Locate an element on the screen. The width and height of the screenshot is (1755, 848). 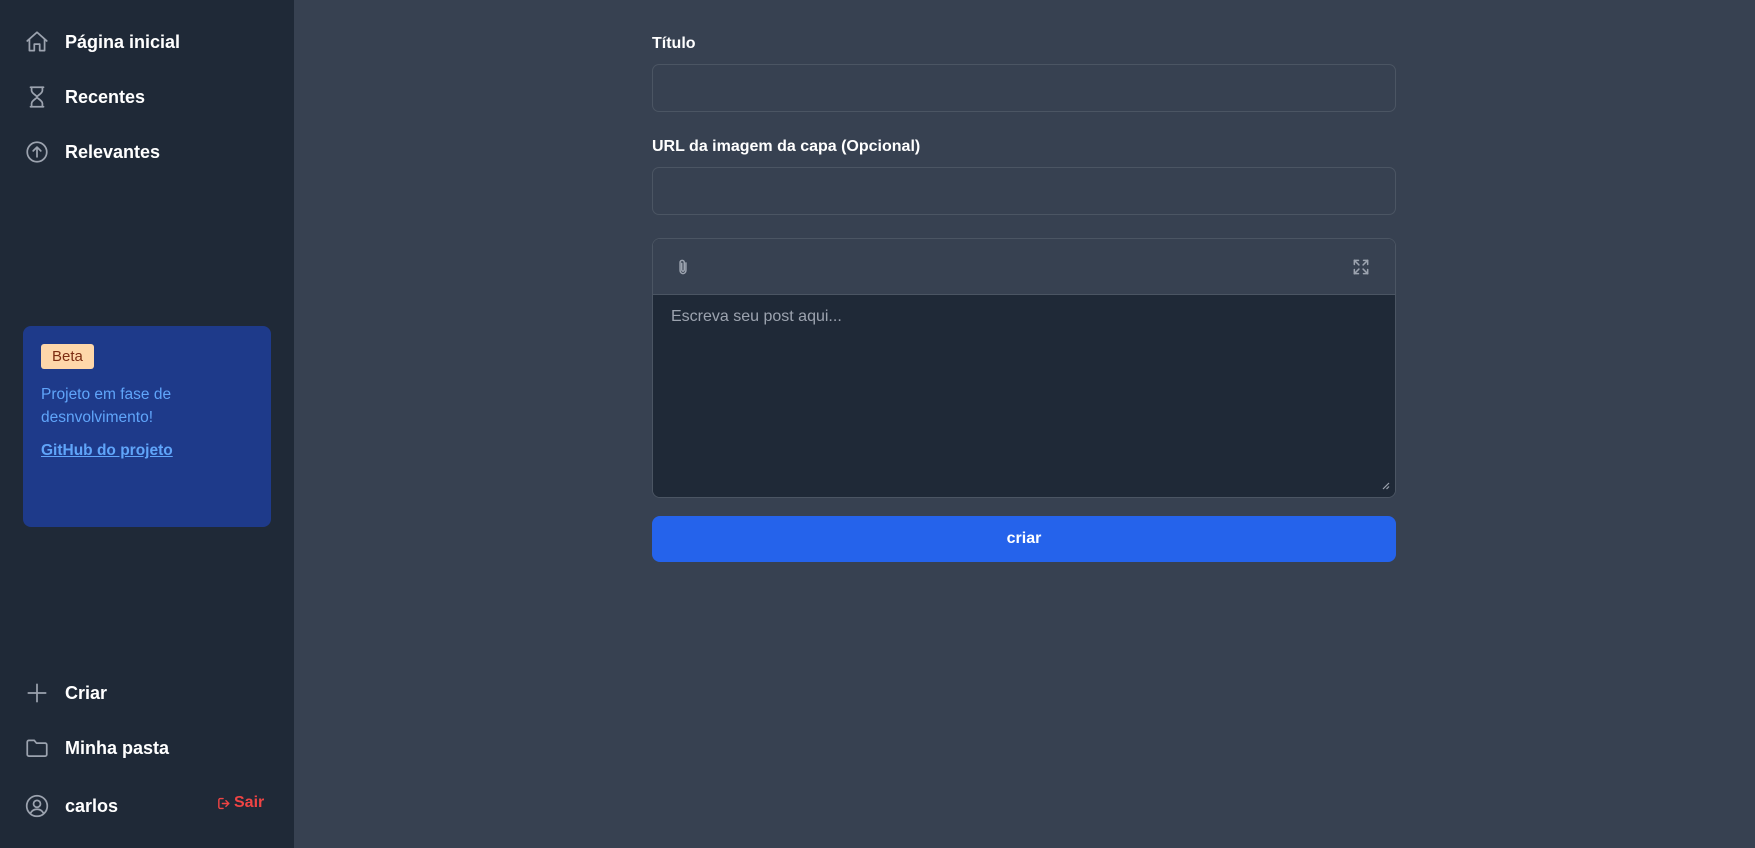
nav-item-label: Minha pasta is located at coordinates (117, 747).